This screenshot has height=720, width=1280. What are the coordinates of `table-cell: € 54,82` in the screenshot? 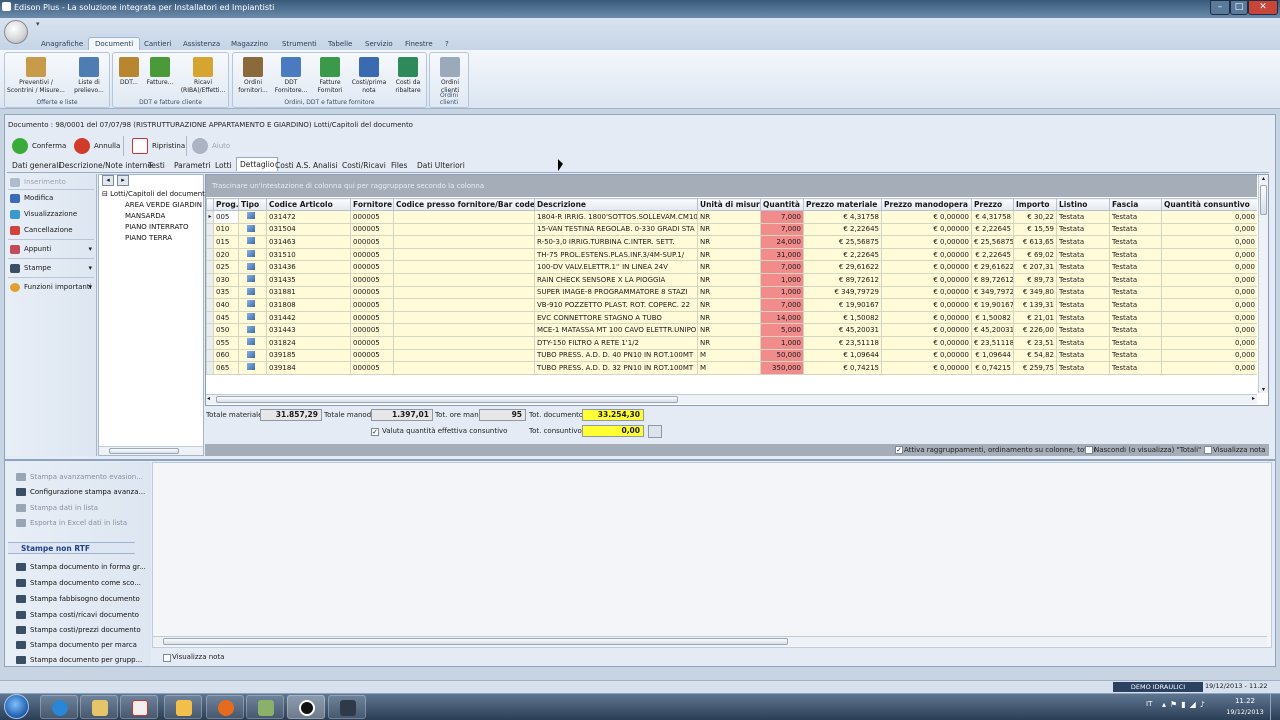 It's located at (1035, 355).